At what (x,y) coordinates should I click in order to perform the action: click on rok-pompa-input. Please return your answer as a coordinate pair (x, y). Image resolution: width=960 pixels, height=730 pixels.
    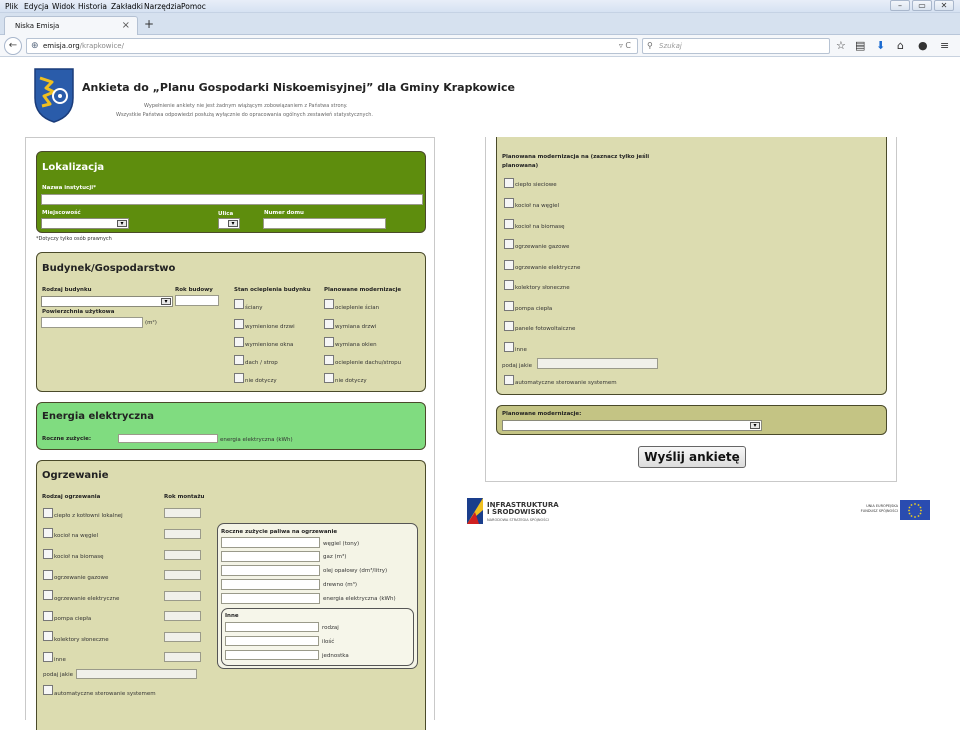
    Looking at the image, I should click on (182, 616).